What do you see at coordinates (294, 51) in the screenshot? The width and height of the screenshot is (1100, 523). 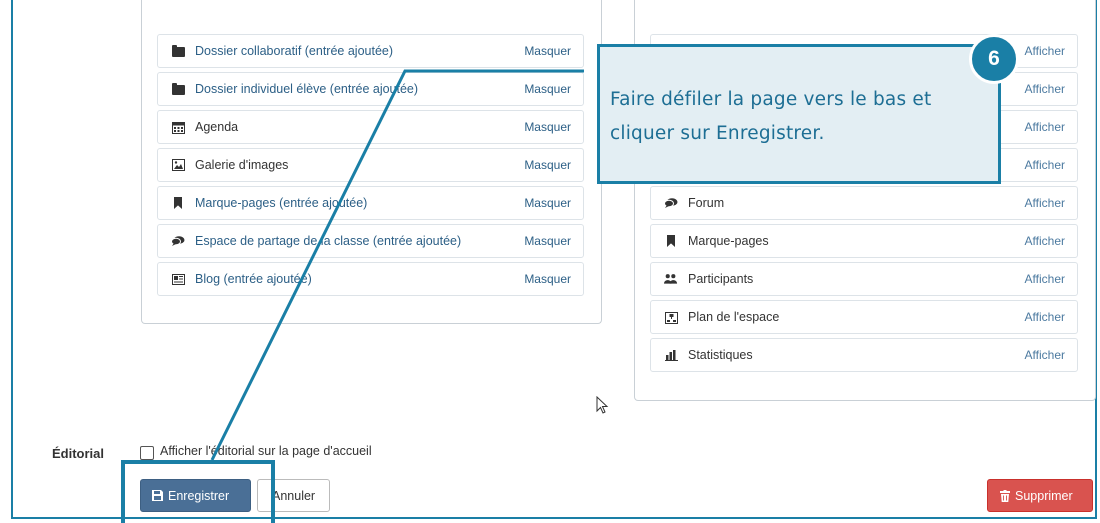 I see `item-label: Dossier collaboratif (entrée ajoutée)` at bounding box center [294, 51].